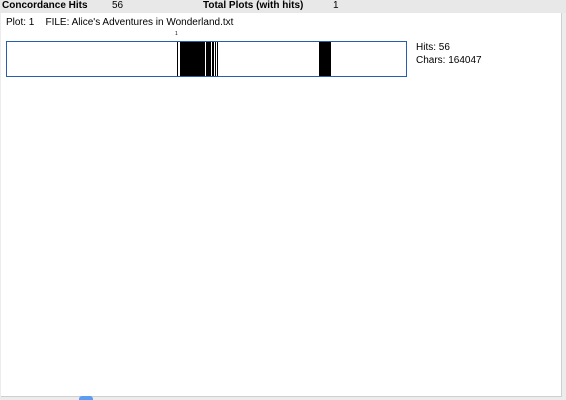 This screenshot has width=566, height=400. What do you see at coordinates (449, 60) in the screenshot?
I see `plot-chars-count: Chars: 164047` at bounding box center [449, 60].